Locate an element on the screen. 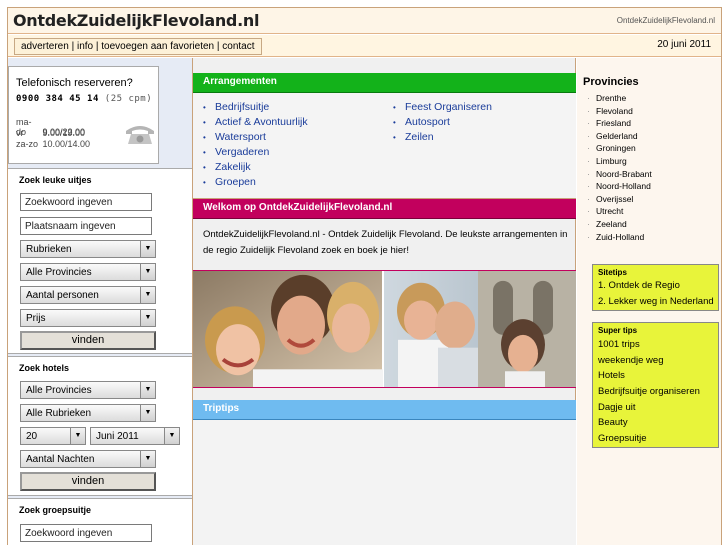 The height and width of the screenshot is (545, 727). provincie-link: · Utrecht is located at coordinates (619, 212).